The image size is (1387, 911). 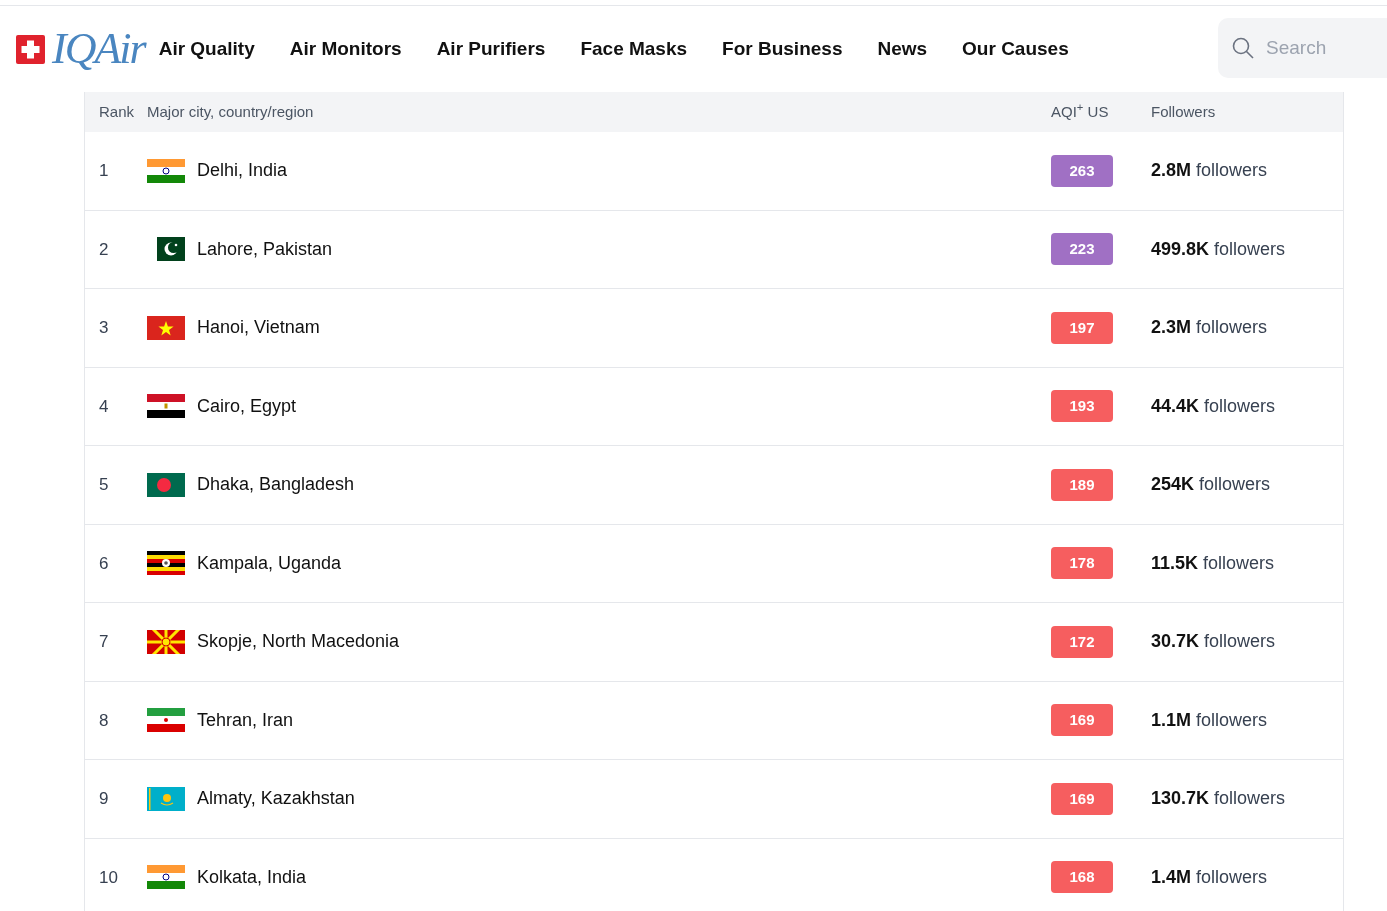 I want to click on rank-cell-text: 10, so click(x=108, y=877).